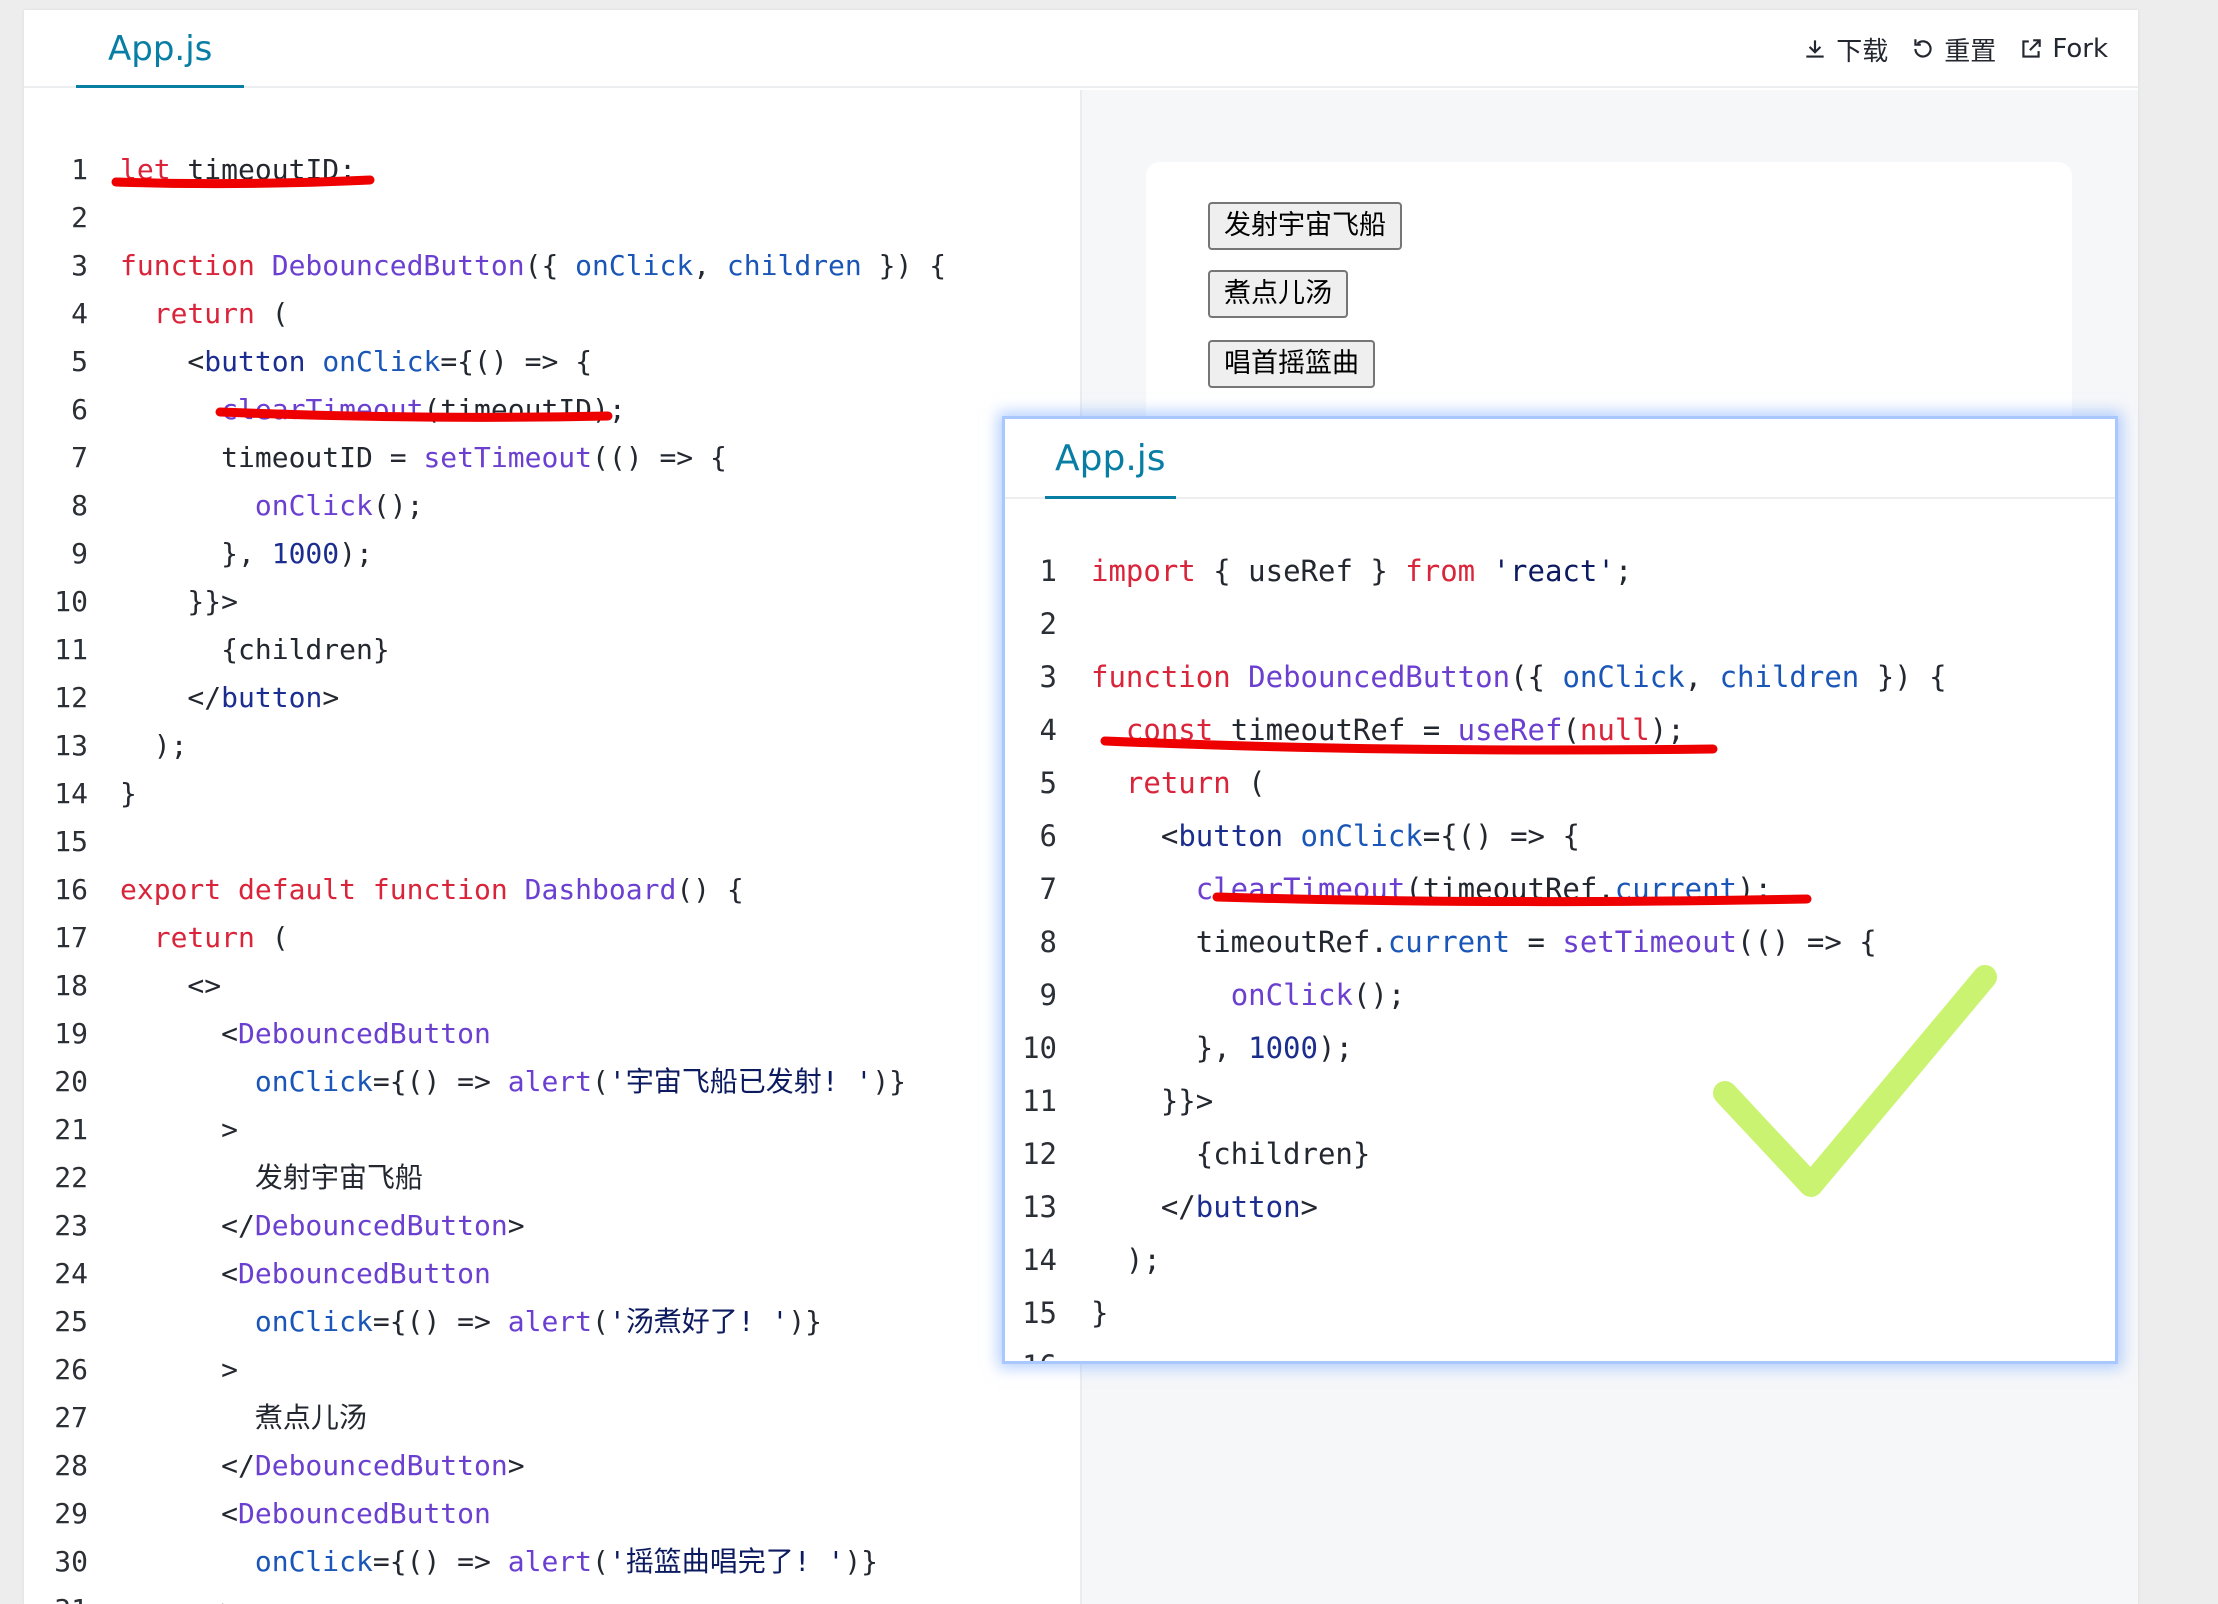 The height and width of the screenshot is (1604, 2218). I want to click on cook-soup-button: 煮点儿汤, so click(1278, 294).